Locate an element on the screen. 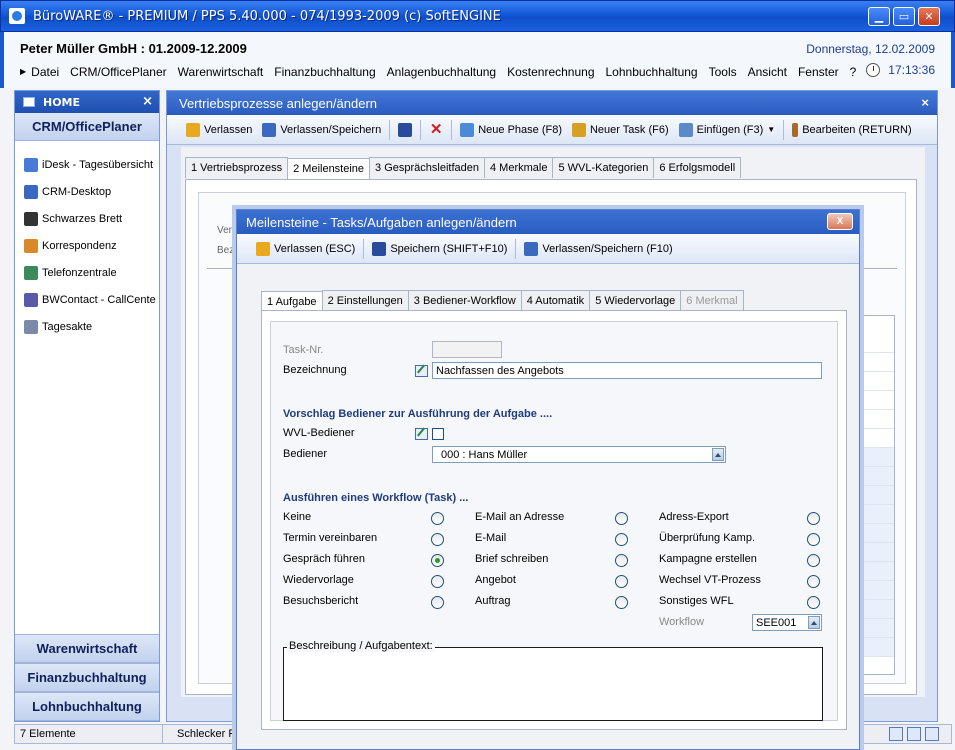 This screenshot has width=955, height=750. option-kampagne-radio is located at coordinates (813, 560).